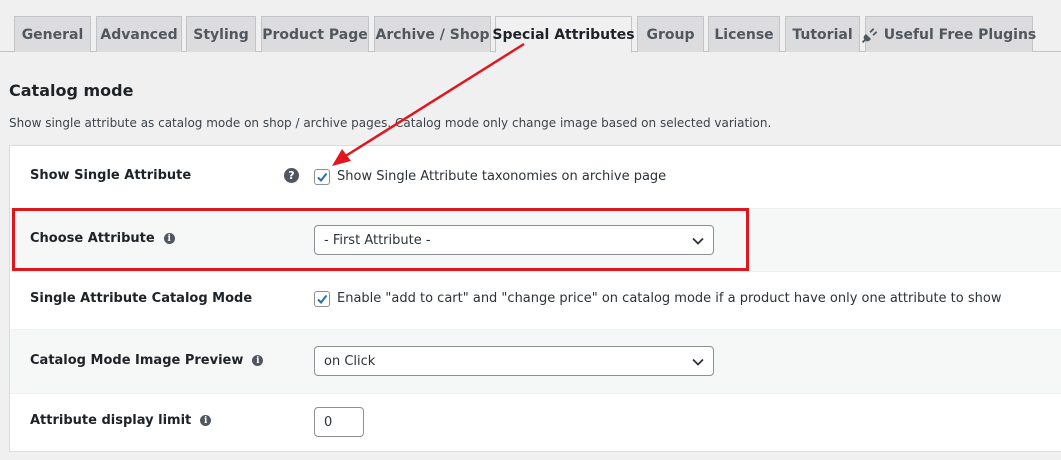 Image resolution: width=1061 pixels, height=460 pixels. I want to click on annotation-highlight-box, so click(380, 239).